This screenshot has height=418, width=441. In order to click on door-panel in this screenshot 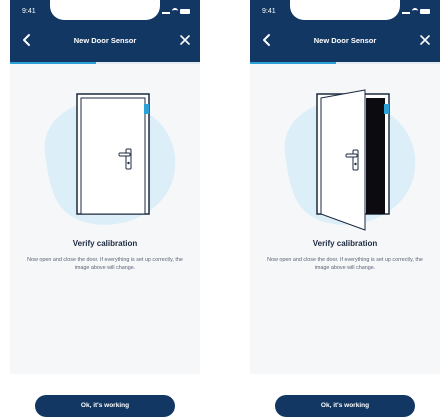, I will do `click(113, 156)`.